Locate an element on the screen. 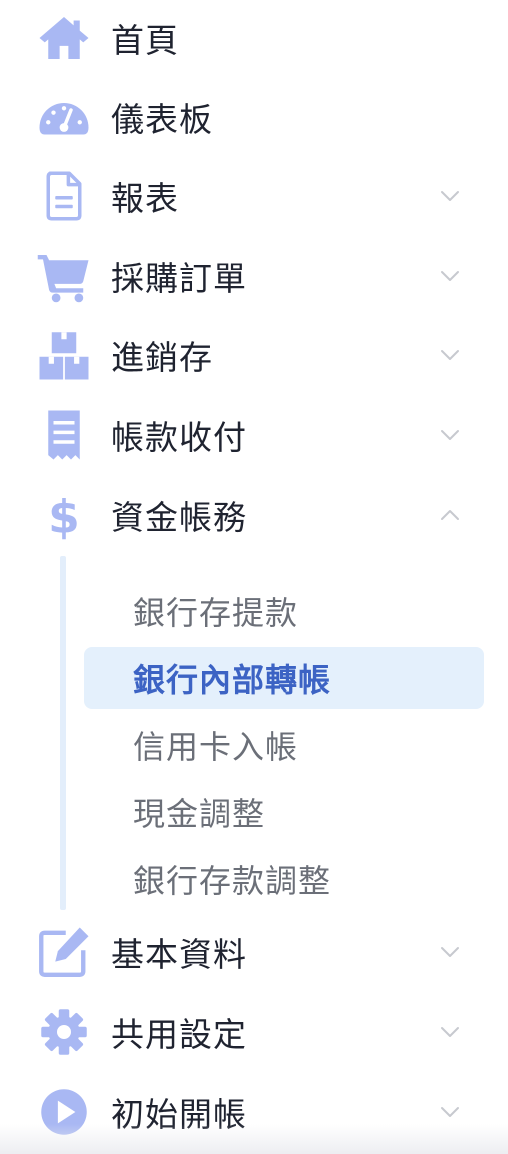 The width and height of the screenshot is (508, 1154). dollar-icon: $ is located at coordinates (64, 515).